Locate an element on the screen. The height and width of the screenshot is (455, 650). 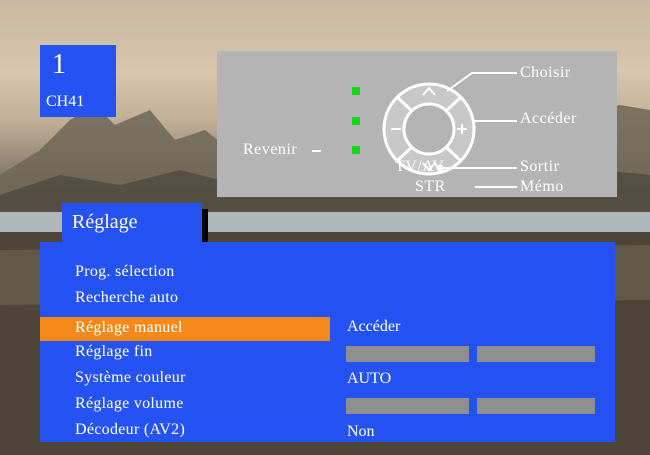
tvav-label: TV/AV is located at coordinates (420, 166).